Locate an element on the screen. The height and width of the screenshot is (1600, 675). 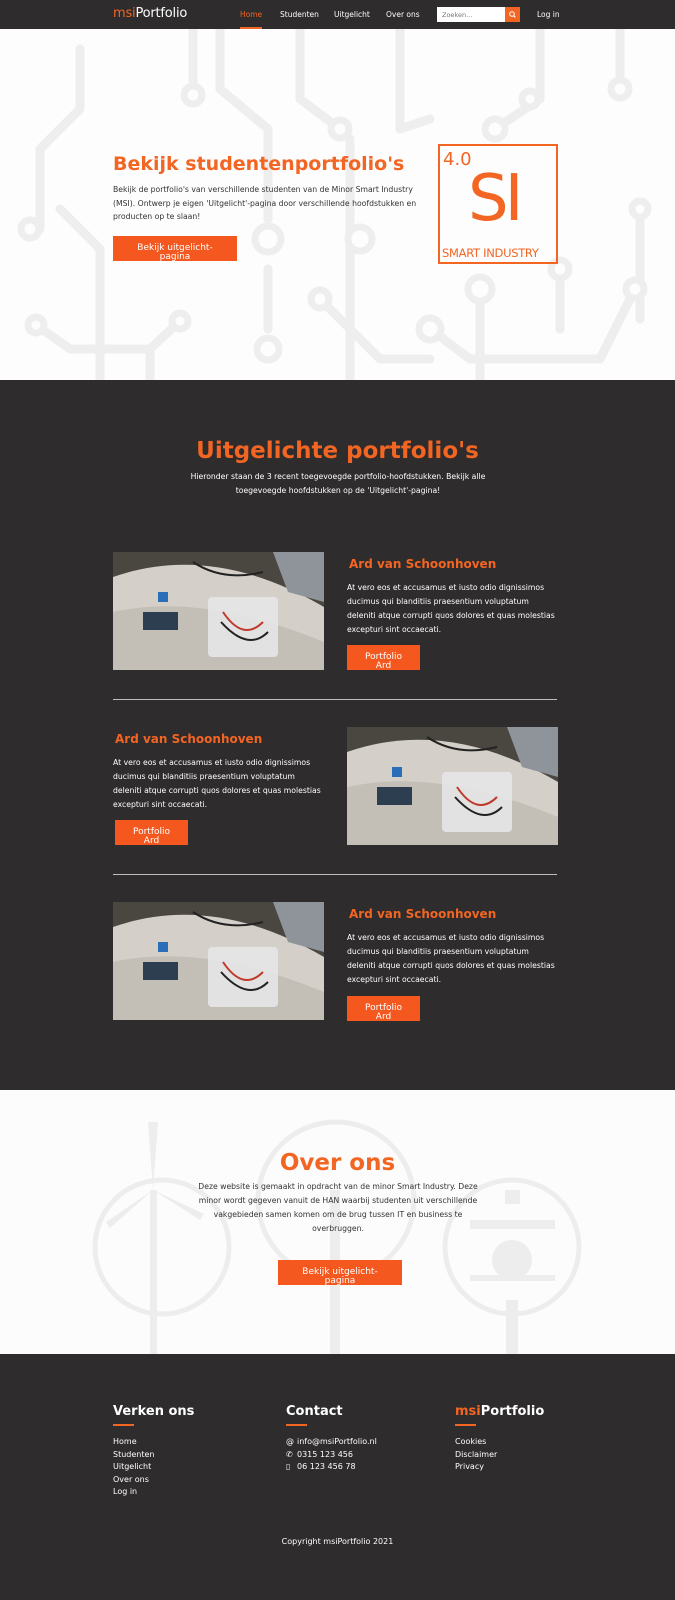
contact-mobile-item: ▯ 06 123 456 78 is located at coordinates (331, 1467).